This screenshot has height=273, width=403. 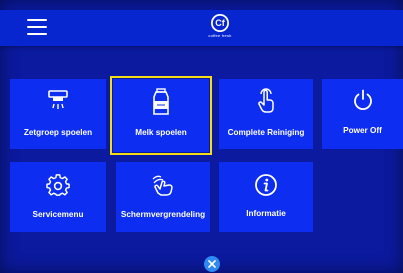 What do you see at coordinates (362, 100) in the screenshot?
I see `power-icon` at bounding box center [362, 100].